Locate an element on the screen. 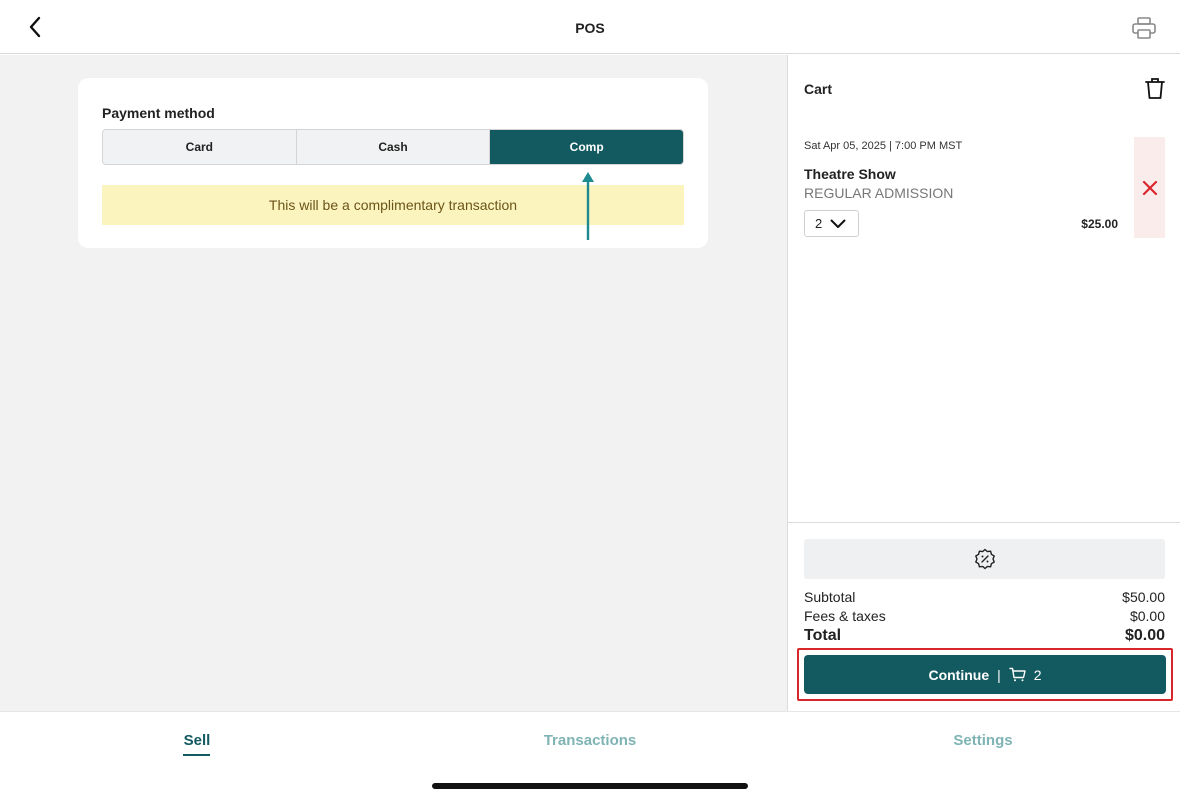 The image size is (1180, 795). page-title: POS is located at coordinates (590, 28).